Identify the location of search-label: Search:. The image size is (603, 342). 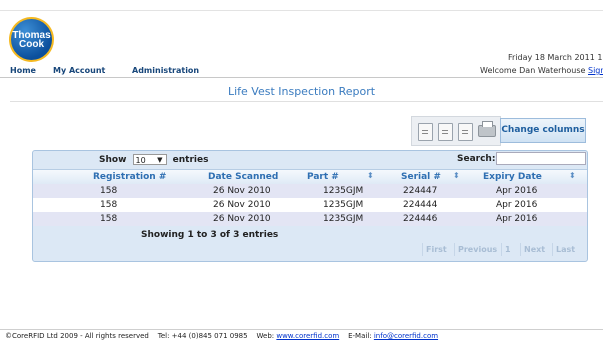
(476, 159).